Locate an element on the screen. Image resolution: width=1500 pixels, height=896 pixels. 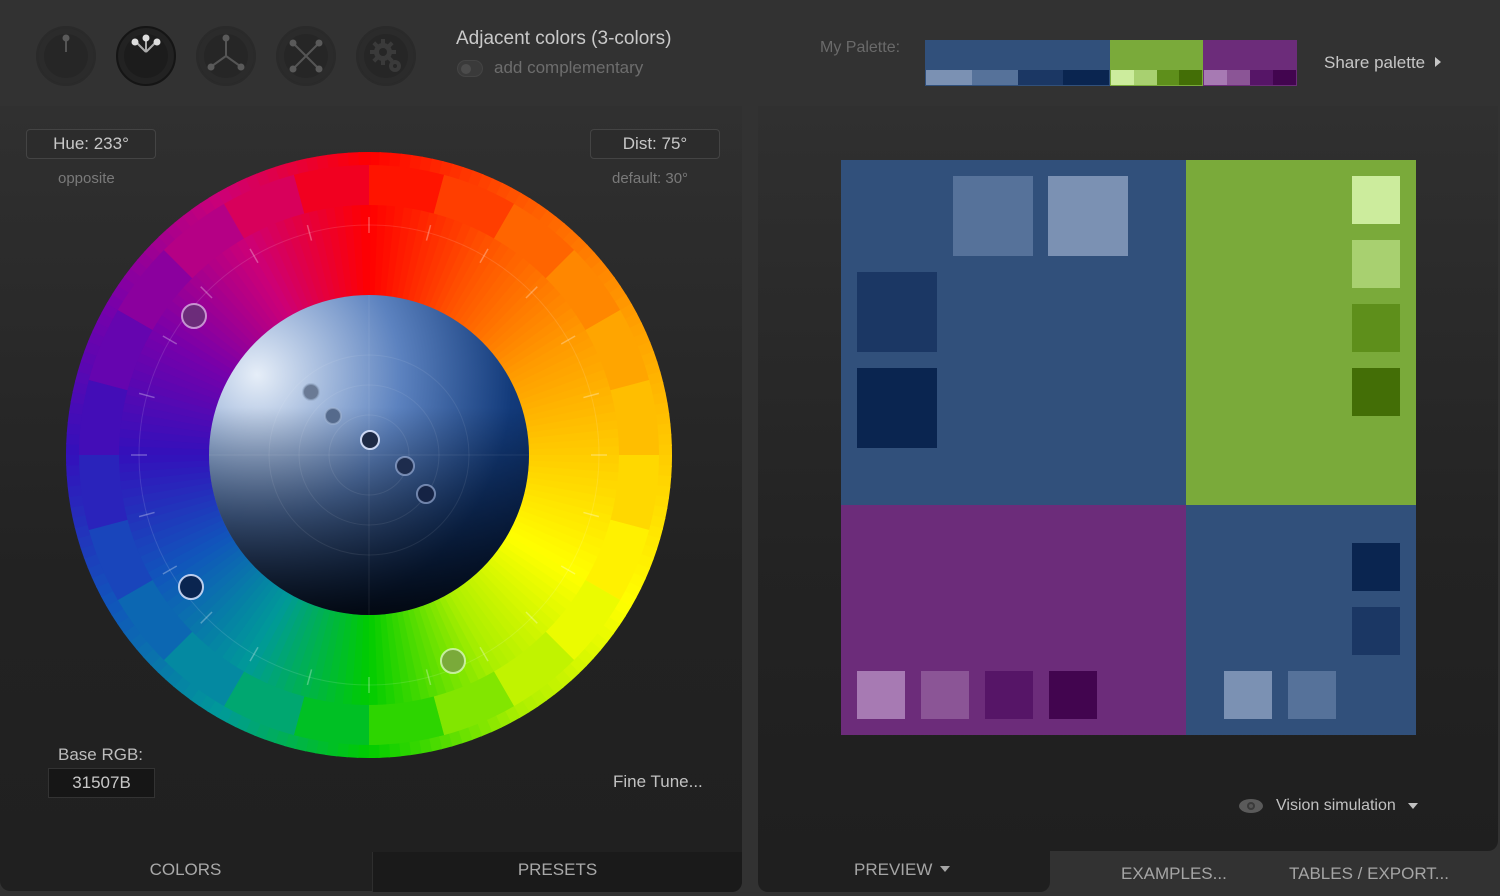
mono-icon is located at coordinates (66, 43).